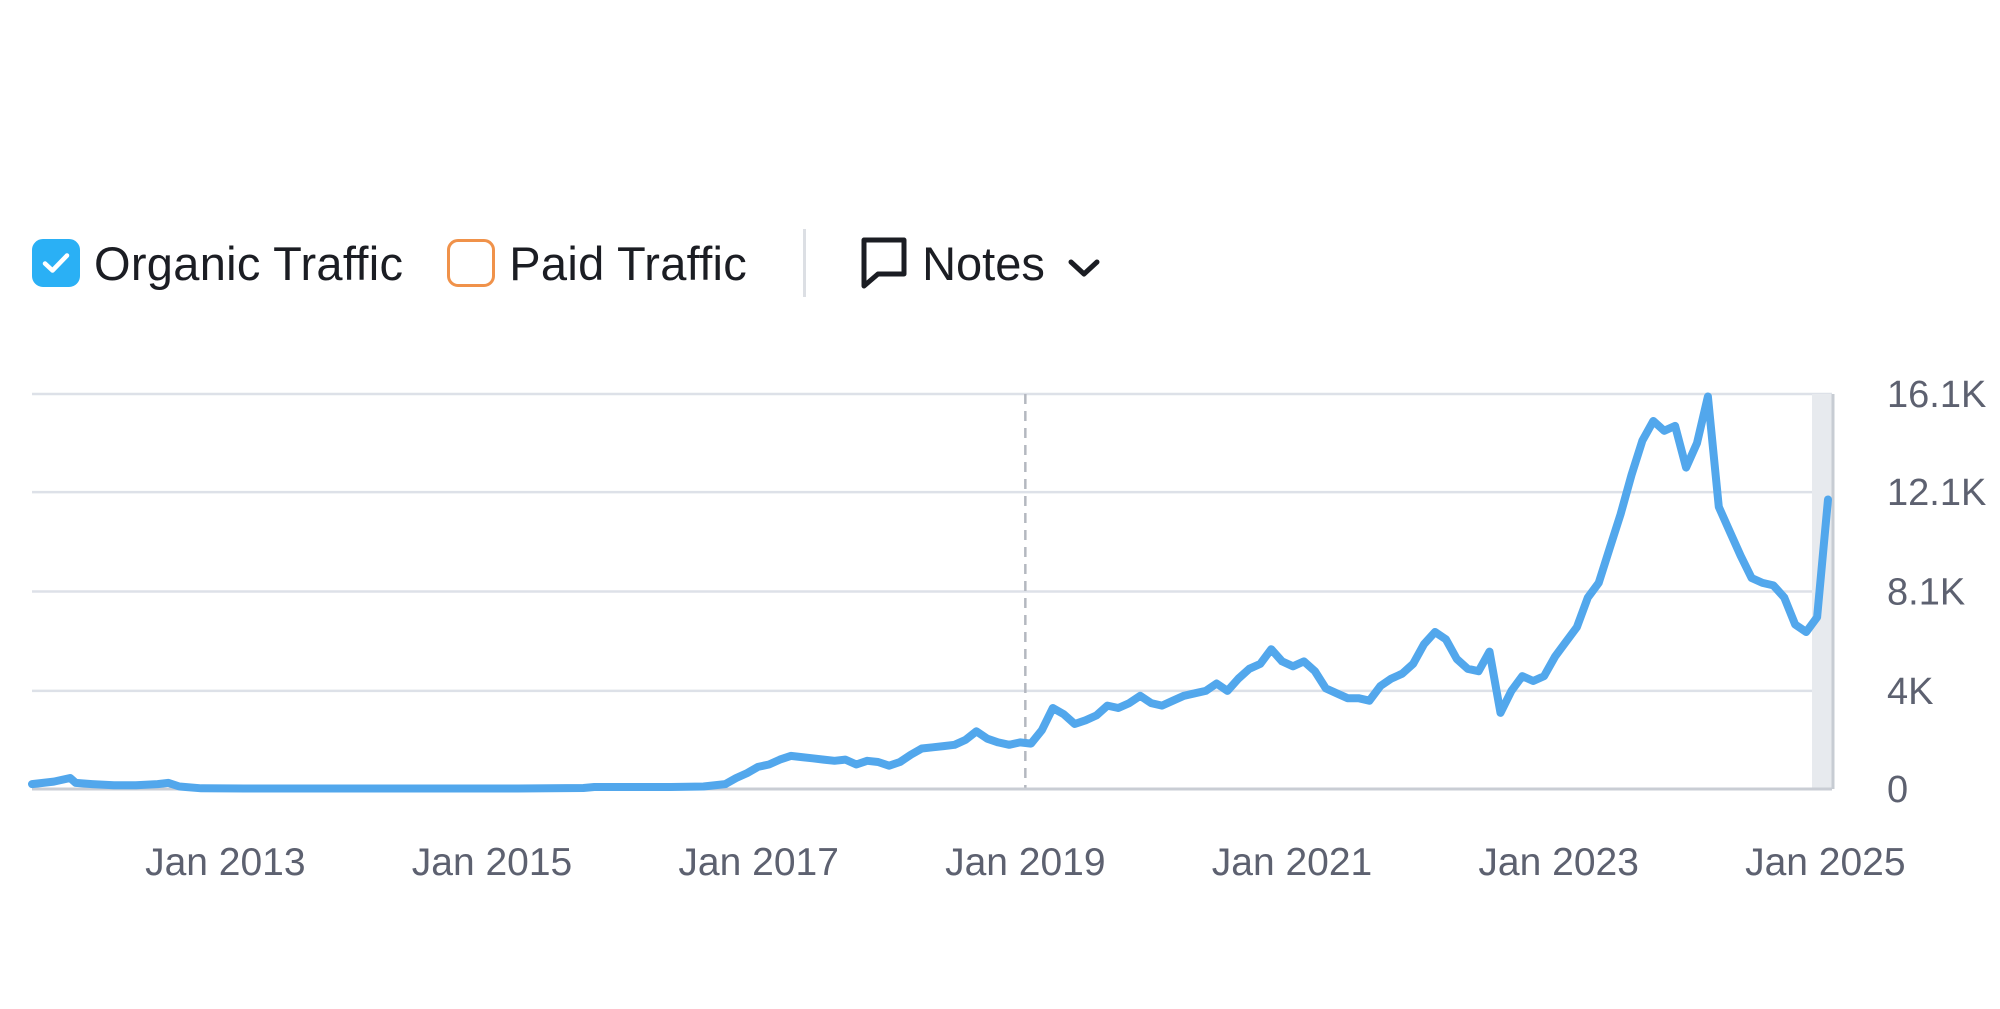 The width and height of the screenshot is (2000, 1009). I want to click on y-axis-ticks: 0 4K 8.1K 12.1K 16.1K, so click(1936, 592).